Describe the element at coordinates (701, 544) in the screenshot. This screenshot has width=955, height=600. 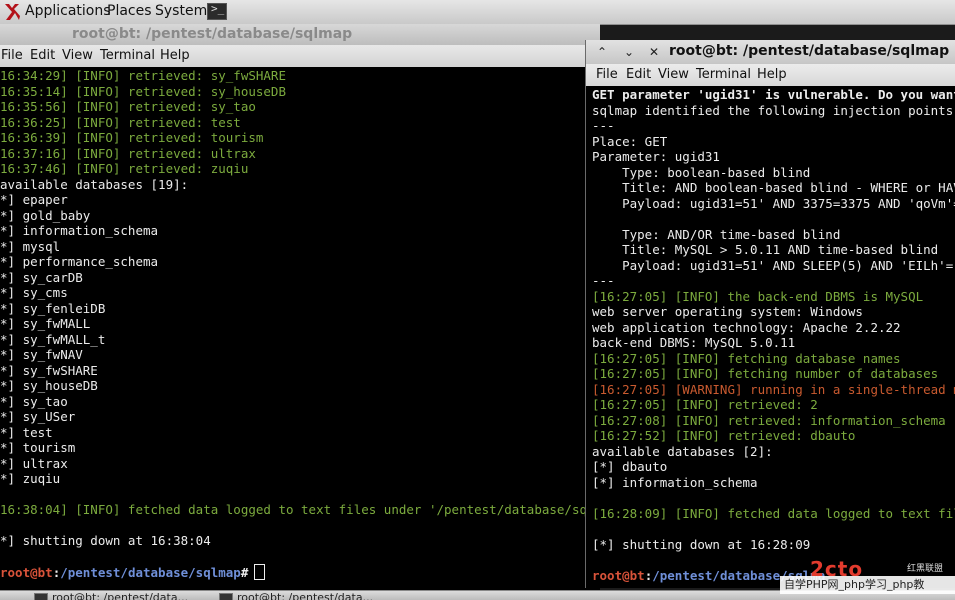
I see `terminal-line: [*] shutting down at 16:28:09` at that location.